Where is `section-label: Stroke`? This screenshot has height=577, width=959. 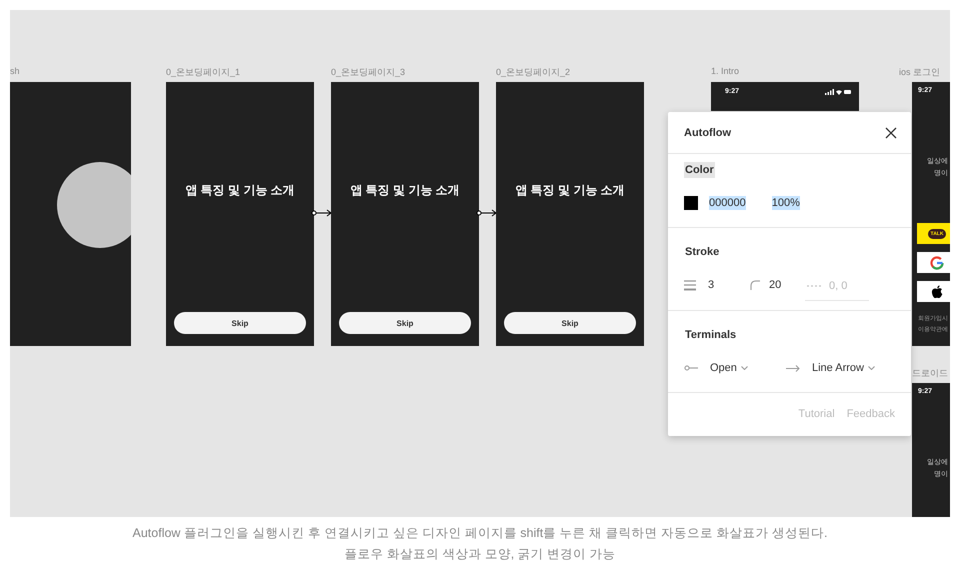
section-label: Stroke is located at coordinates (702, 252).